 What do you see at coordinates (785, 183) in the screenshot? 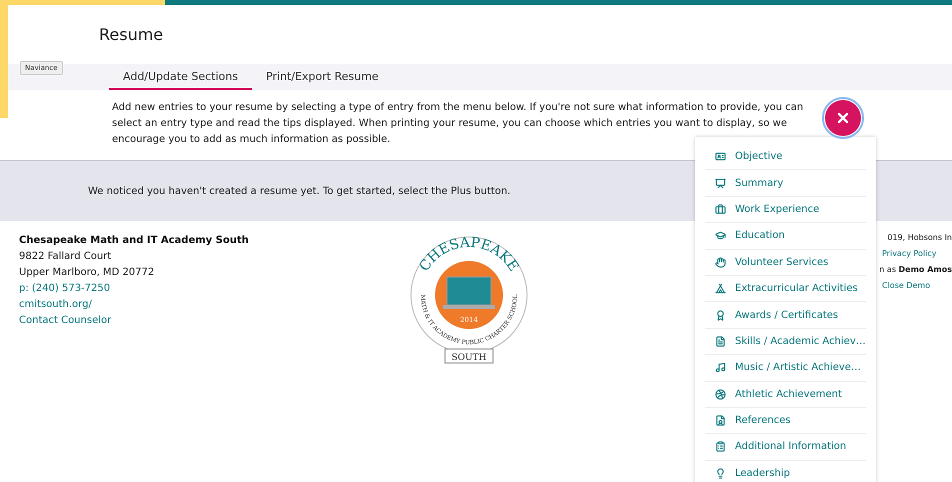
I see `menu-item: Summary` at bounding box center [785, 183].